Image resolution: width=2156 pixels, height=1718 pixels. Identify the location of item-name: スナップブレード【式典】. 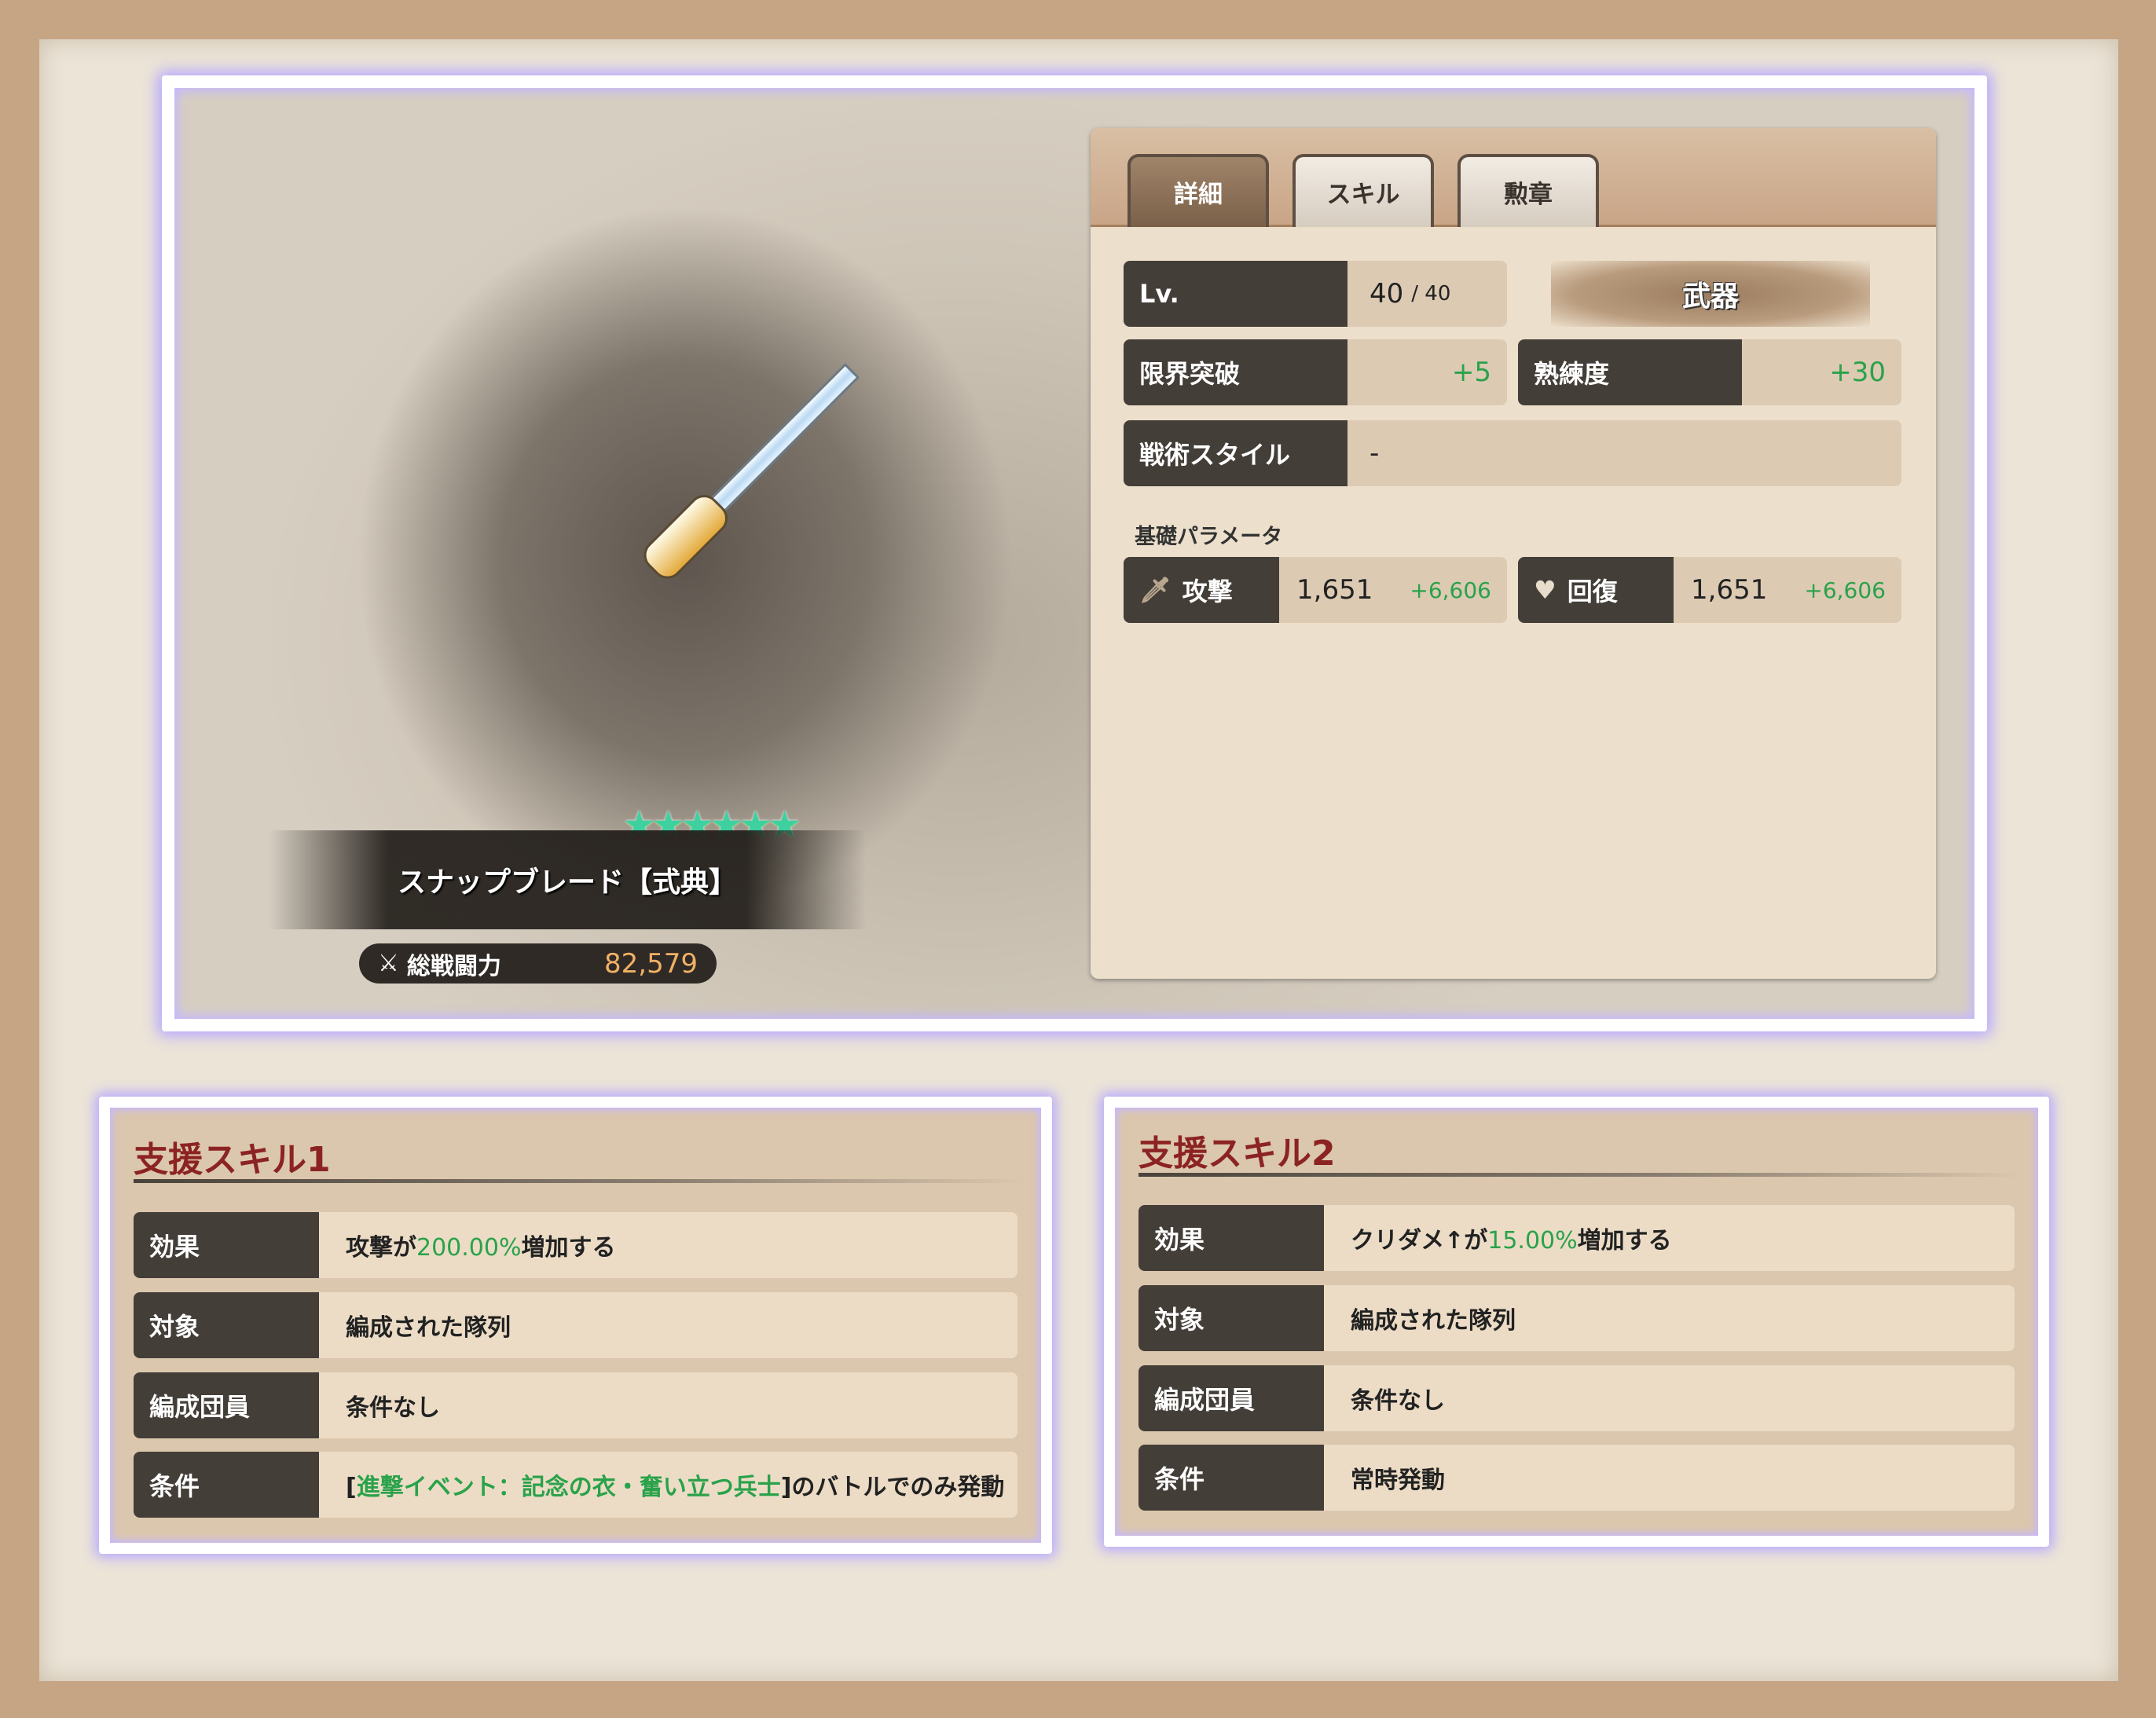
(567, 882).